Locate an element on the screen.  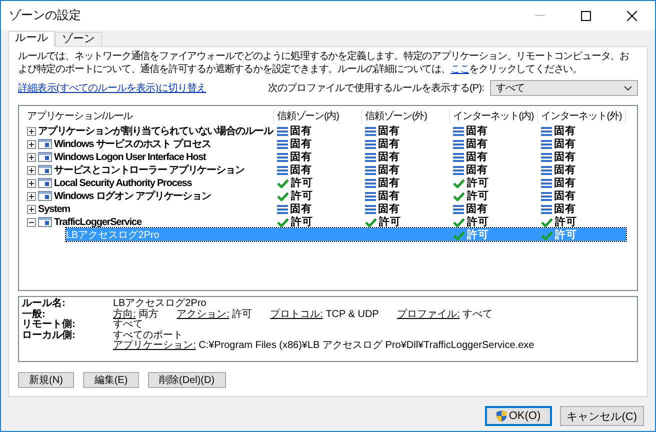
rule-row: Local Security Authority Process 許可 固有 許可 固有 is located at coordinates (328, 182).